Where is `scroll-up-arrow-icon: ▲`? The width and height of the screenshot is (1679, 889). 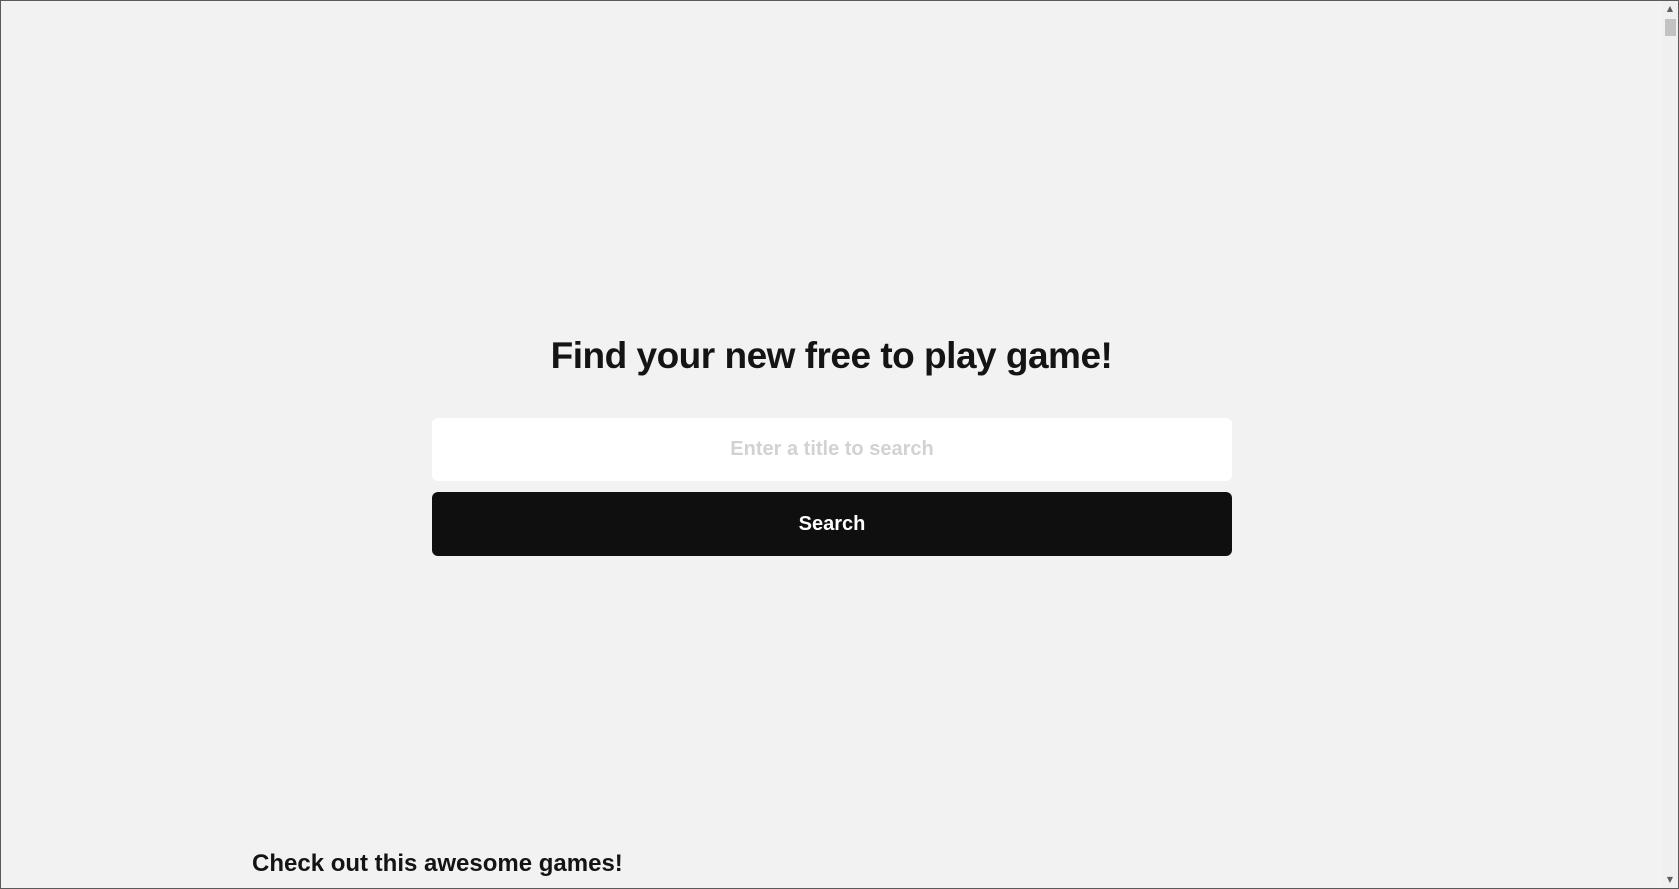 scroll-up-arrow-icon: ▲ is located at coordinates (1670, 9).